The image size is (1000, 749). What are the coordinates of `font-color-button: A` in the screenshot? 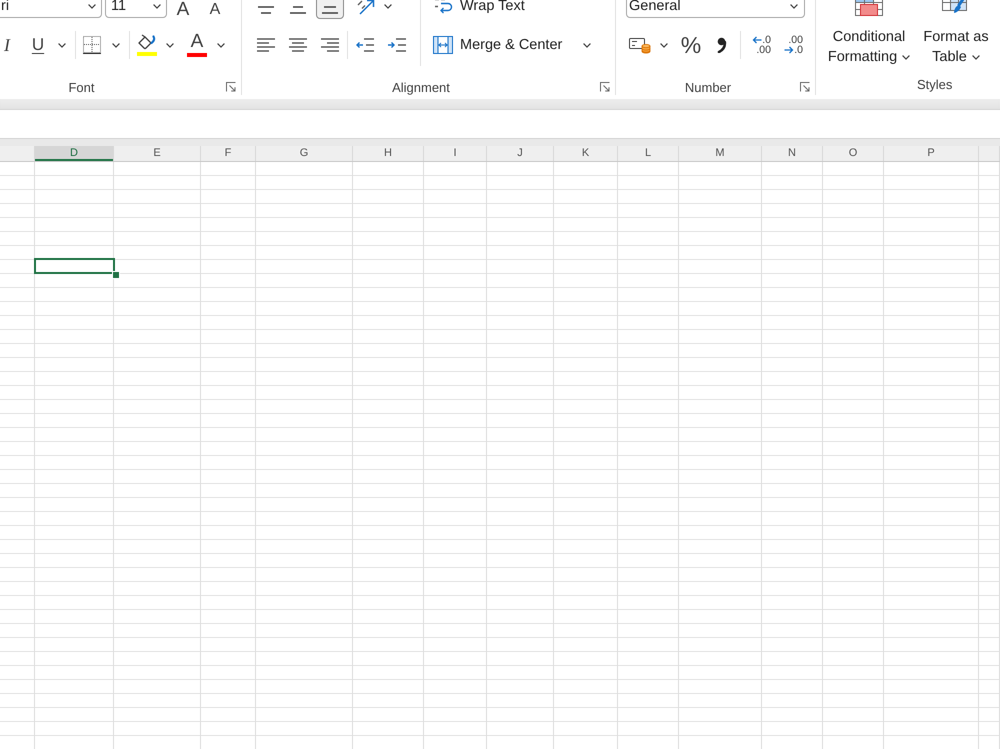 It's located at (197, 45).